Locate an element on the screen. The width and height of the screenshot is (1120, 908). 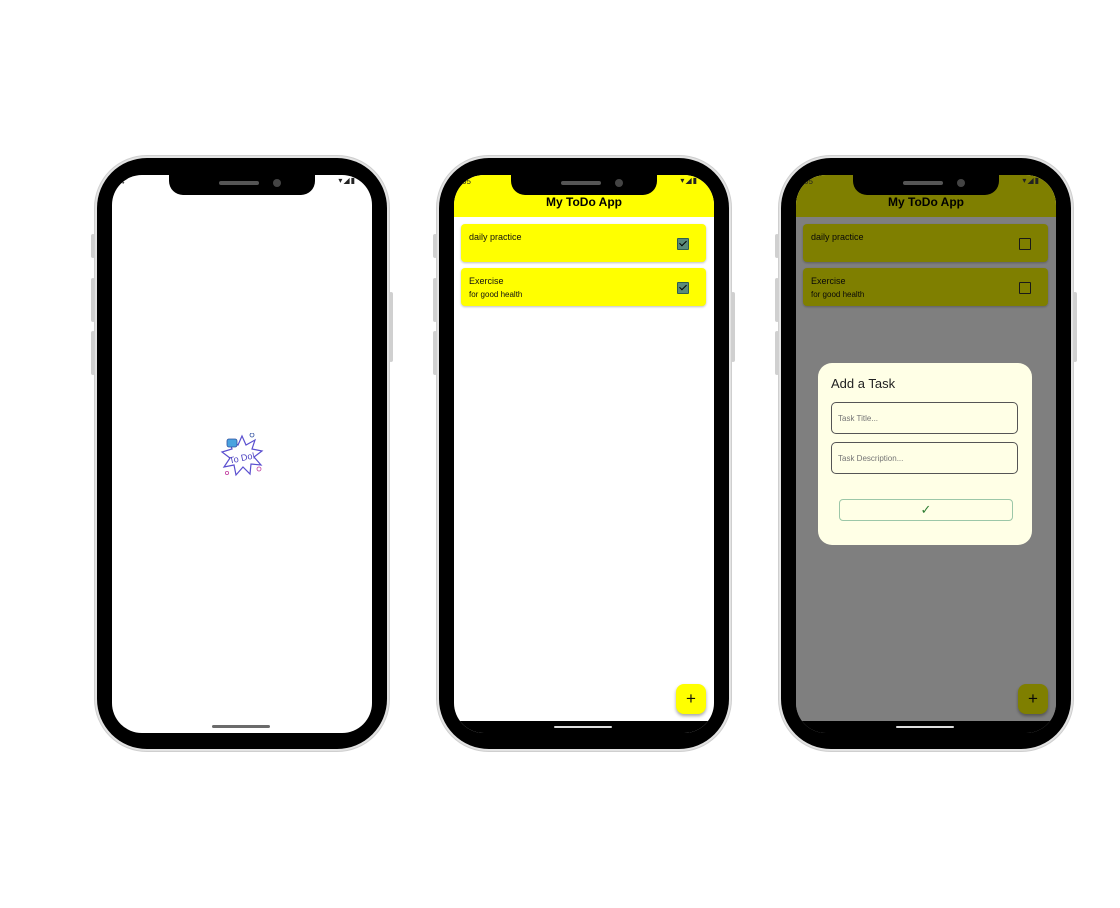
status-time: 4 is located at coordinates (122, 181).